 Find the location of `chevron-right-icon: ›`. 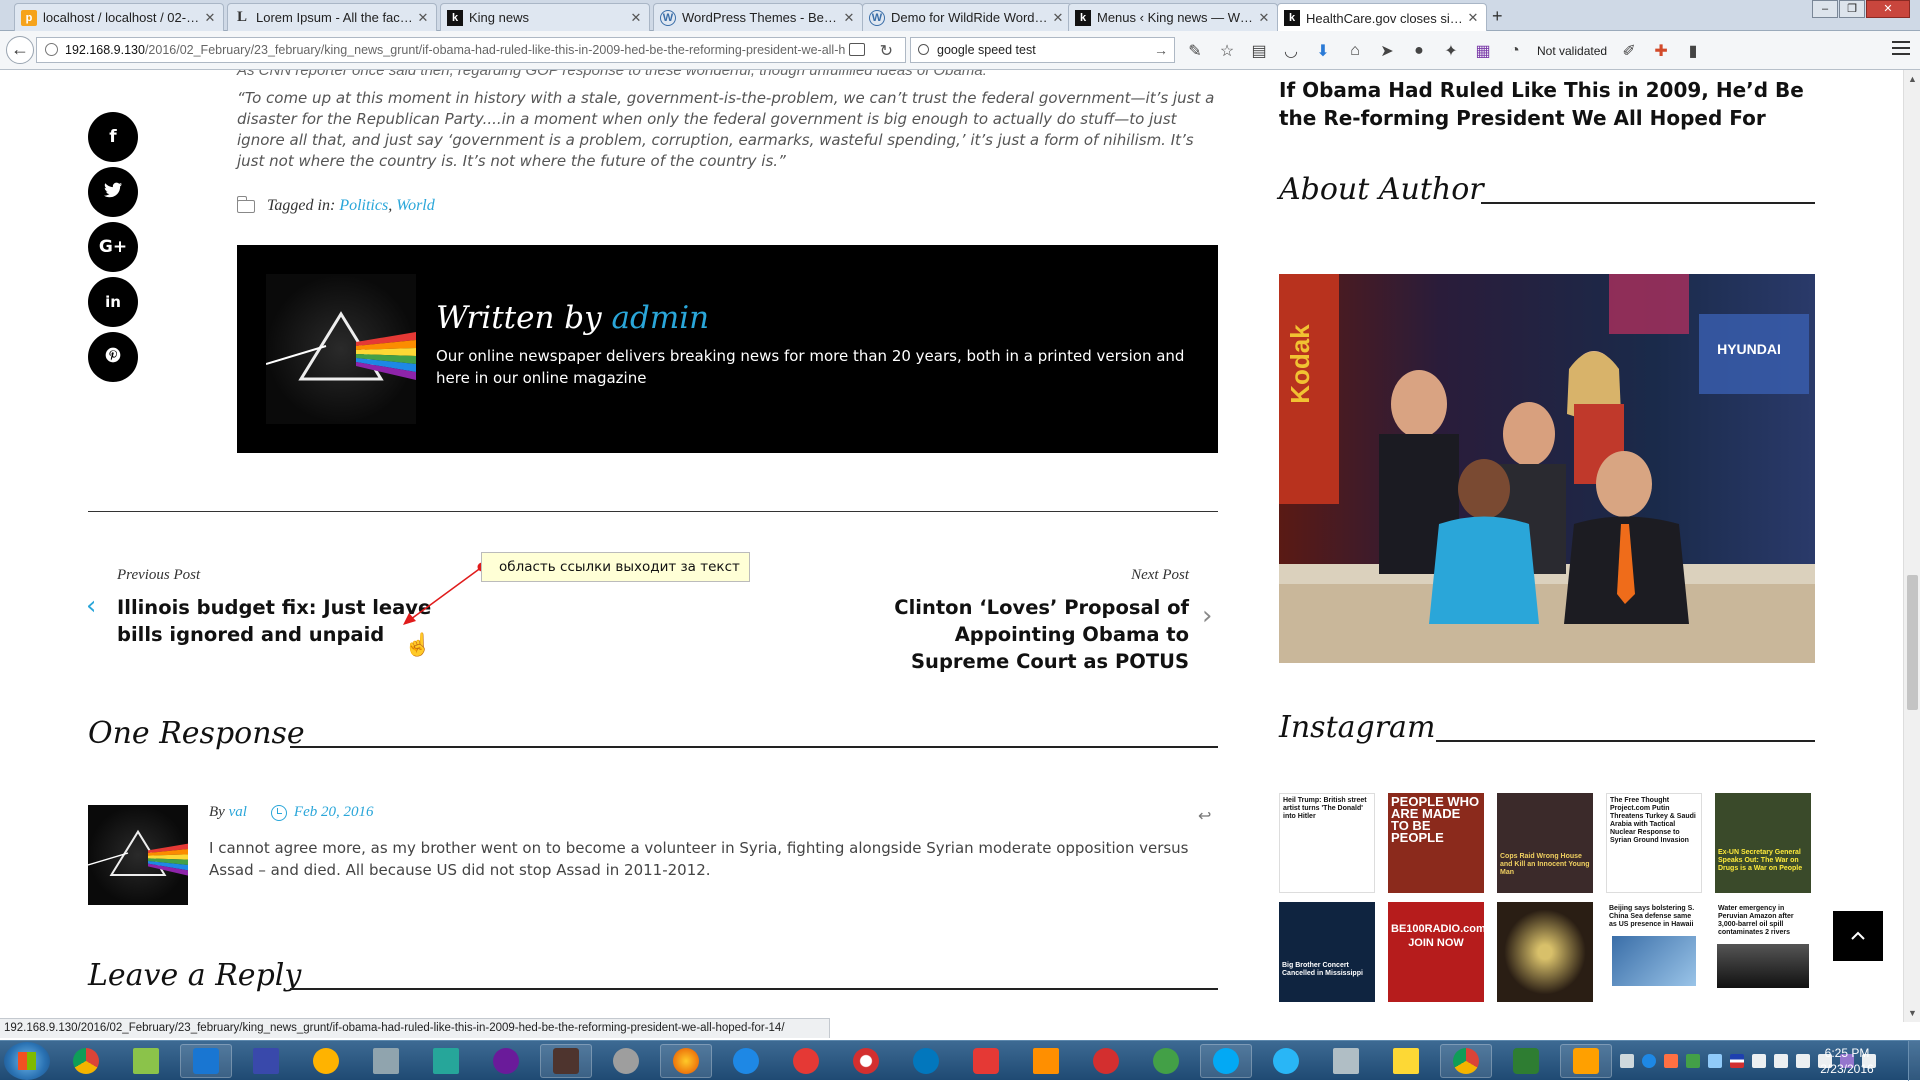

chevron-right-icon: › is located at coordinates (1207, 616).